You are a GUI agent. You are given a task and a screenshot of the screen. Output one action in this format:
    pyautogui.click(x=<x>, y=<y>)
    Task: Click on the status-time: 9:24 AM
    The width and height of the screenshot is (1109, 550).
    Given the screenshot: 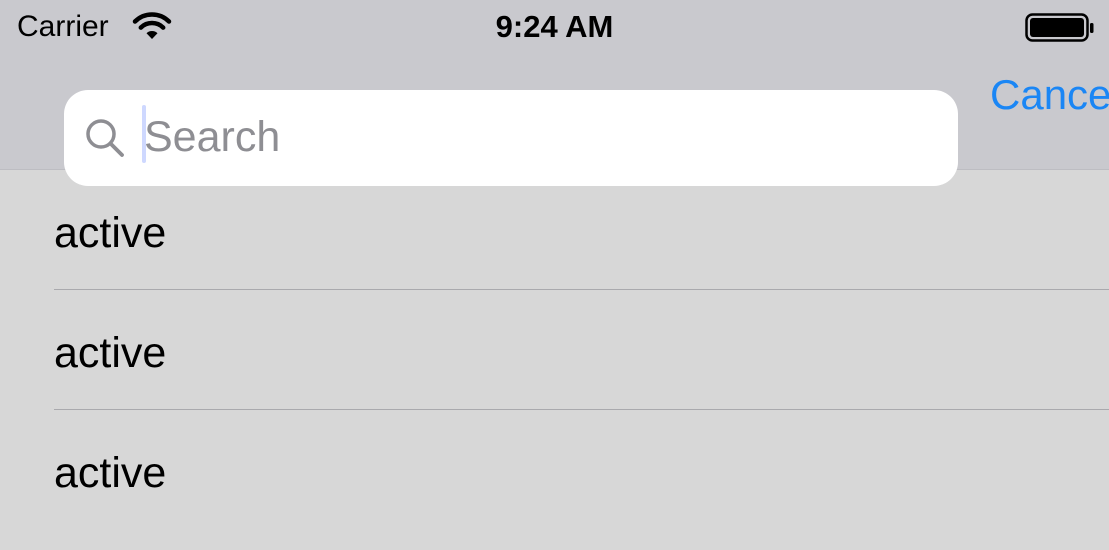 What is the action you would take?
    pyautogui.click(x=554, y=26)
    